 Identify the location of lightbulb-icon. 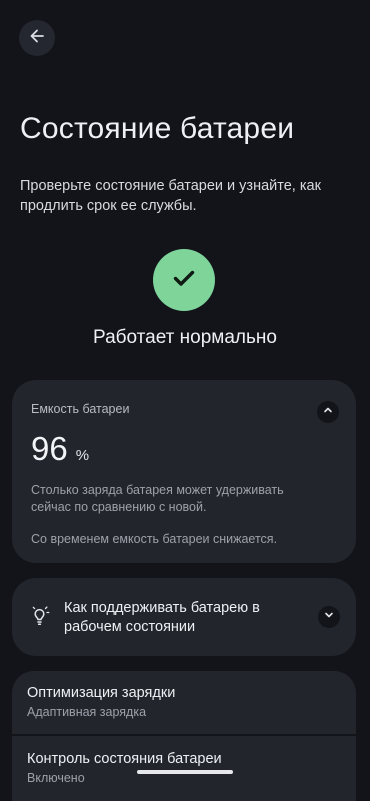
(40, 618).